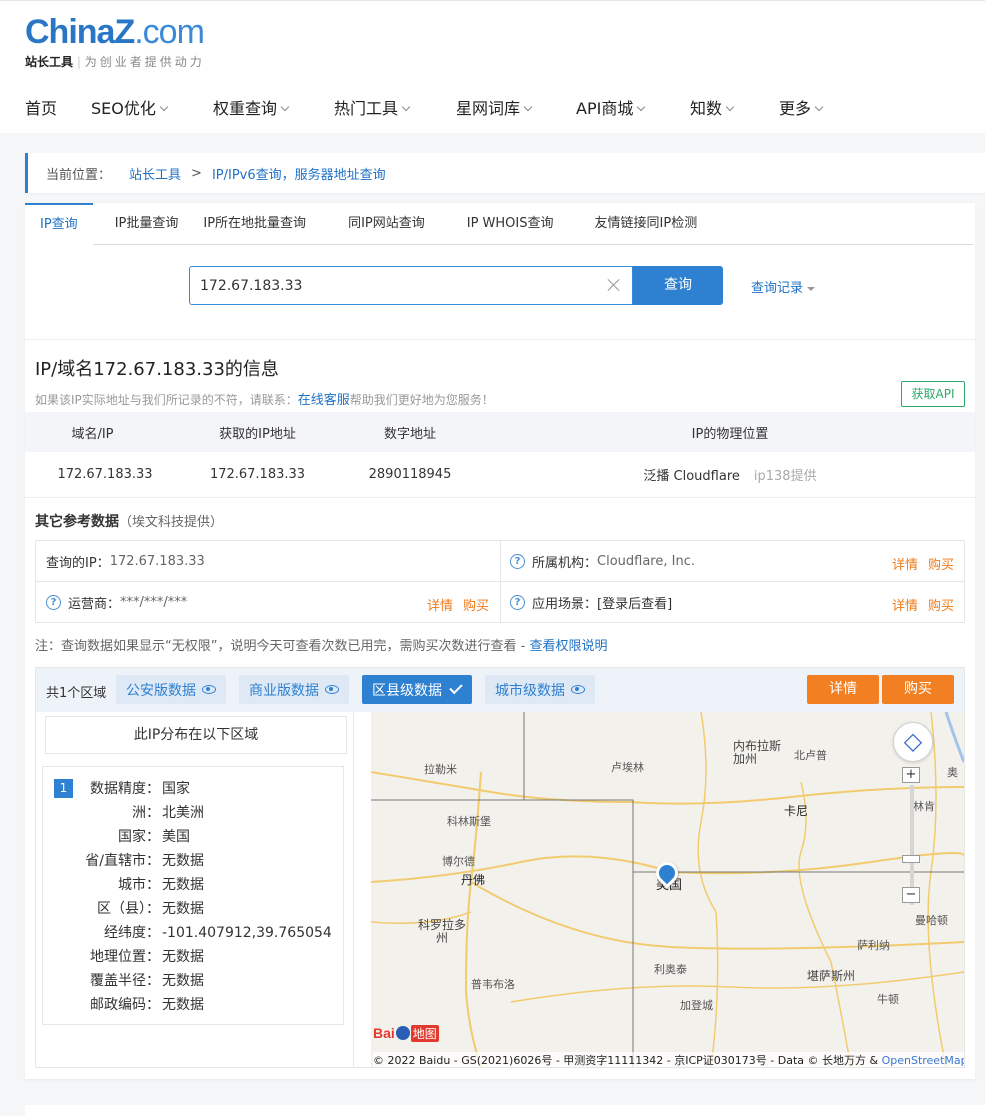 This screenshot has width=985, height=1116. What do you see at coordinates (627, 767) in the screenshot?
I see `map-label: 卢埃林` at bounding box center [627, 767].